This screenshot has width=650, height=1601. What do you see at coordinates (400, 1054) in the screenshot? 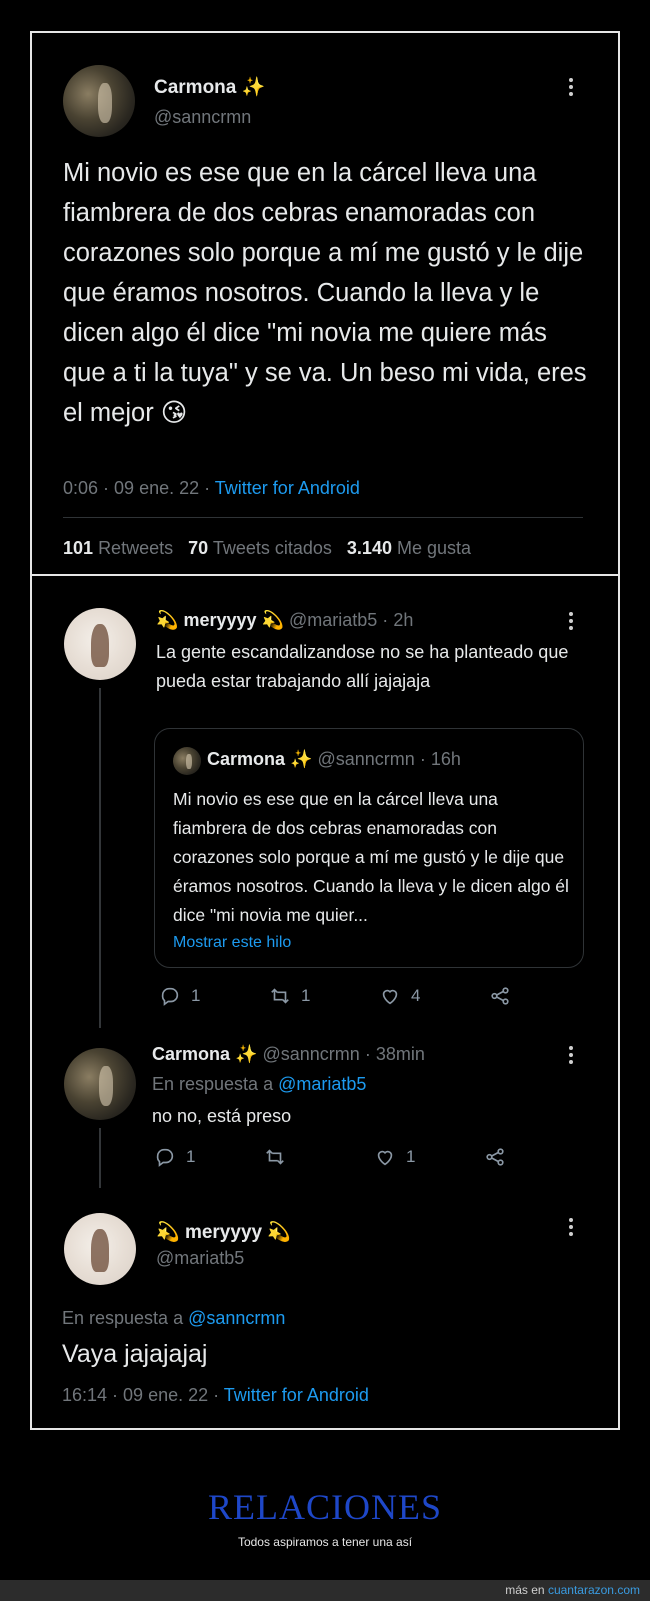
I see `timestamp: 38min` at bounding box center [400, 1054].